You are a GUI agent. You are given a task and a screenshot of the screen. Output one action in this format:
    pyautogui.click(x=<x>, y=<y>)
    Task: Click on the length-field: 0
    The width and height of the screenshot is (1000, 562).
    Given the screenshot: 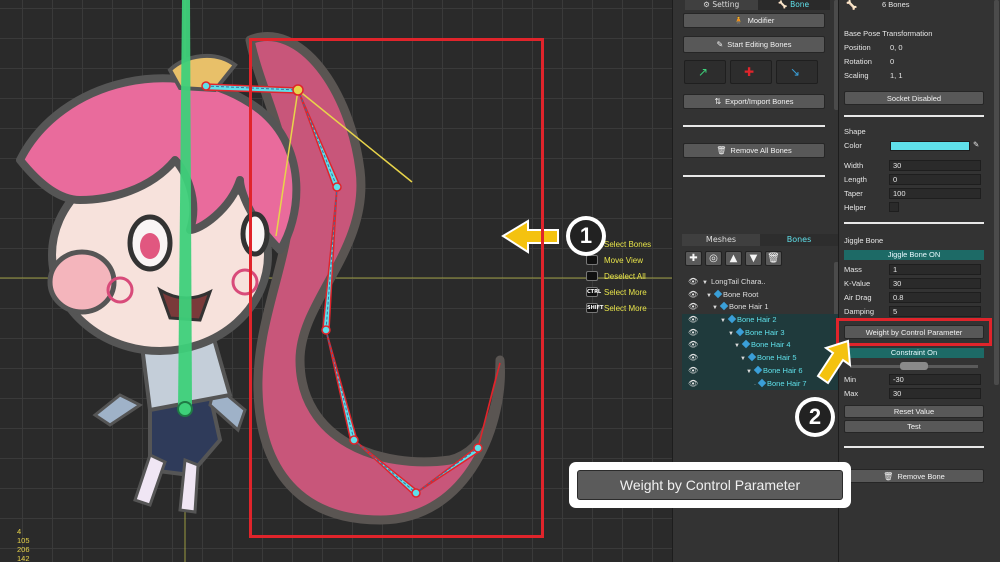 What is the action you would take?
    pyautogui.click(x=935, y=179)
    